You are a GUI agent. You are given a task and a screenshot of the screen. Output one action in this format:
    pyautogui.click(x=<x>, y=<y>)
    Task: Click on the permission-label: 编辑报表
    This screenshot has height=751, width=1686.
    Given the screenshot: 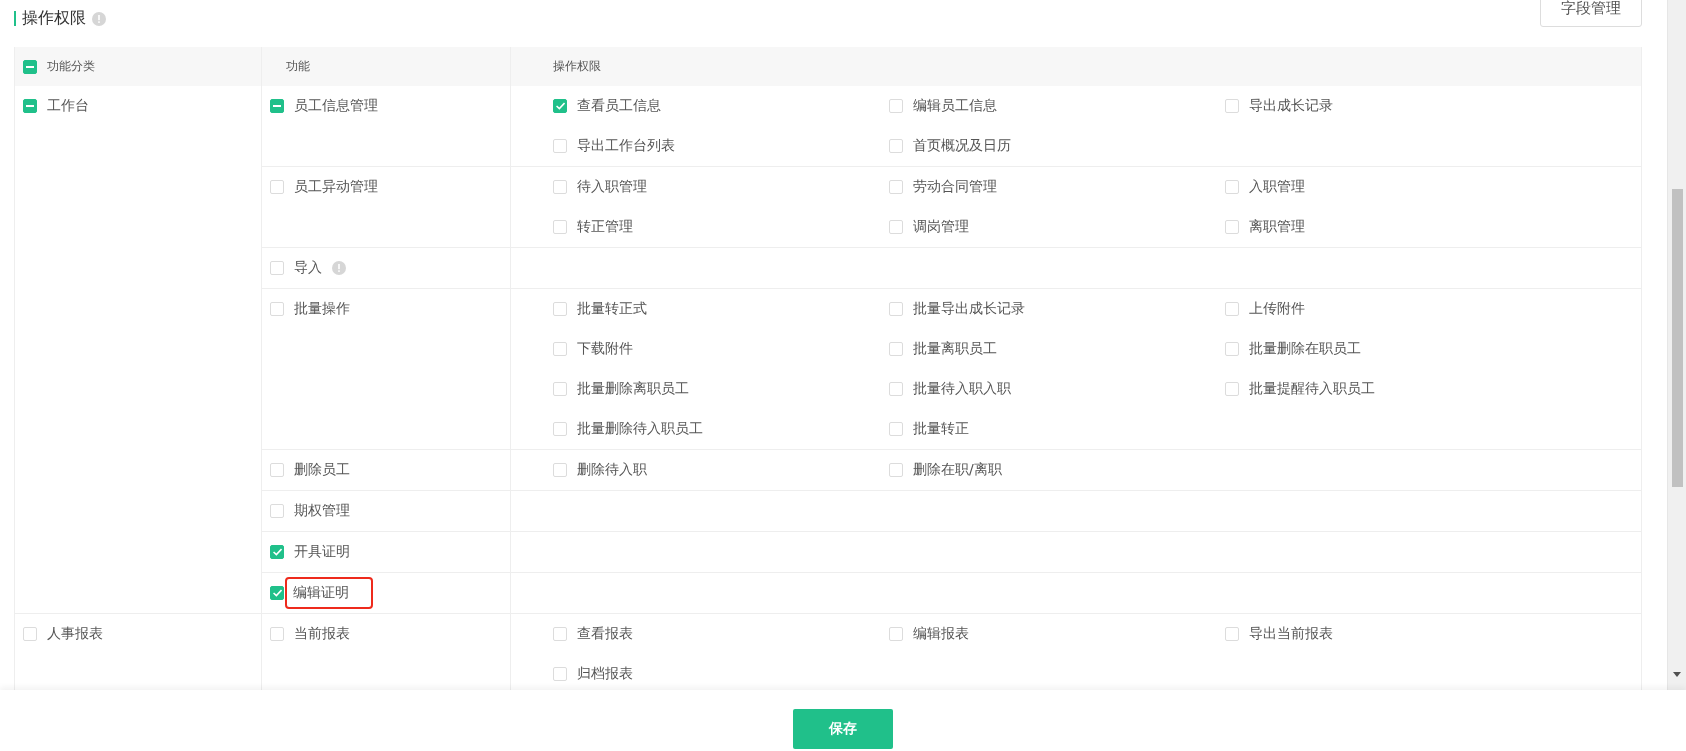 What is the action you would take?
    pyautogui.click(x=941, y=634)
    